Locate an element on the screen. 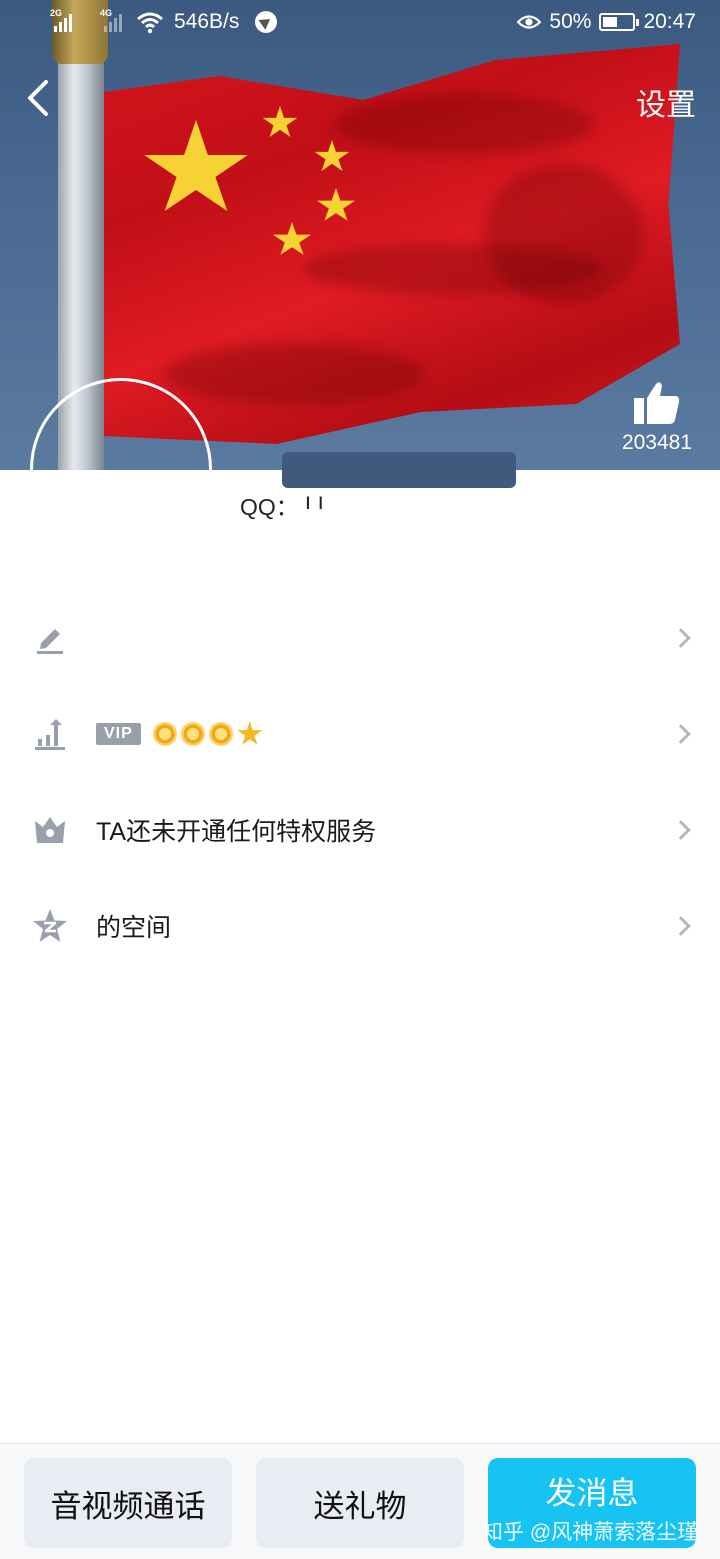 This screenshot has height=1559, width=720. qzone-star-icon is located at coordinates (50, 926).